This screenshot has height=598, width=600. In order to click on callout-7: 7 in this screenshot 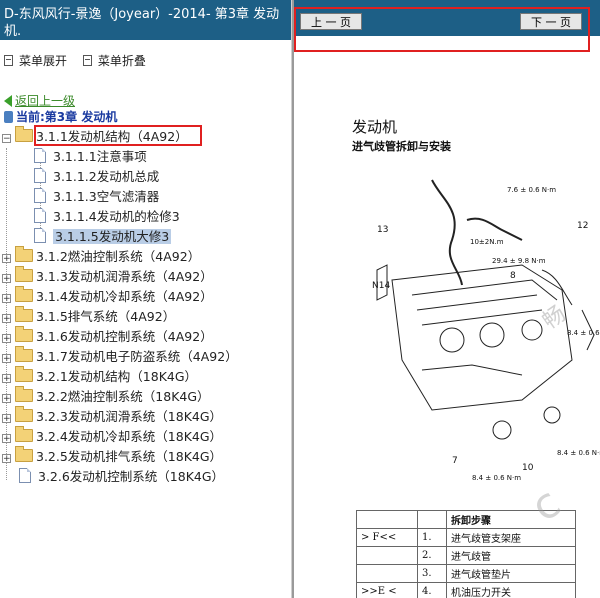, I will do `click(455, 461)`.